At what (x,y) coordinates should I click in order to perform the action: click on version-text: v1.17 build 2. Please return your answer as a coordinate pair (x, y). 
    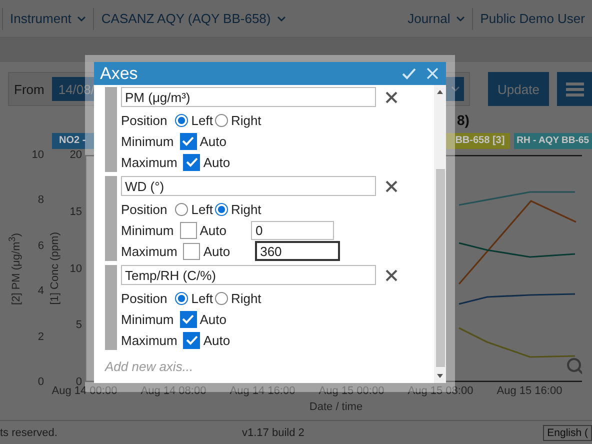
    Looking at the image, I should click on (273, 432).